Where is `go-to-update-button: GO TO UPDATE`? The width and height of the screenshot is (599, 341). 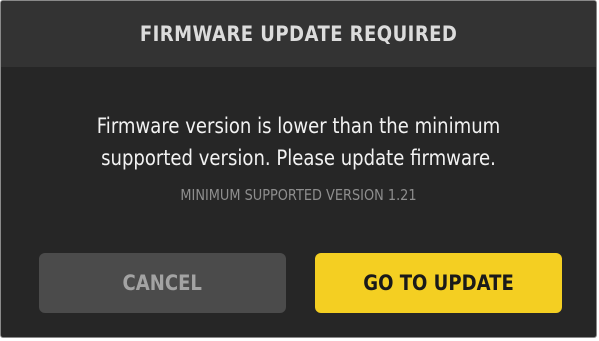
go-to-update-button: GO TO UPDATE is located at coordinates (438, 283).